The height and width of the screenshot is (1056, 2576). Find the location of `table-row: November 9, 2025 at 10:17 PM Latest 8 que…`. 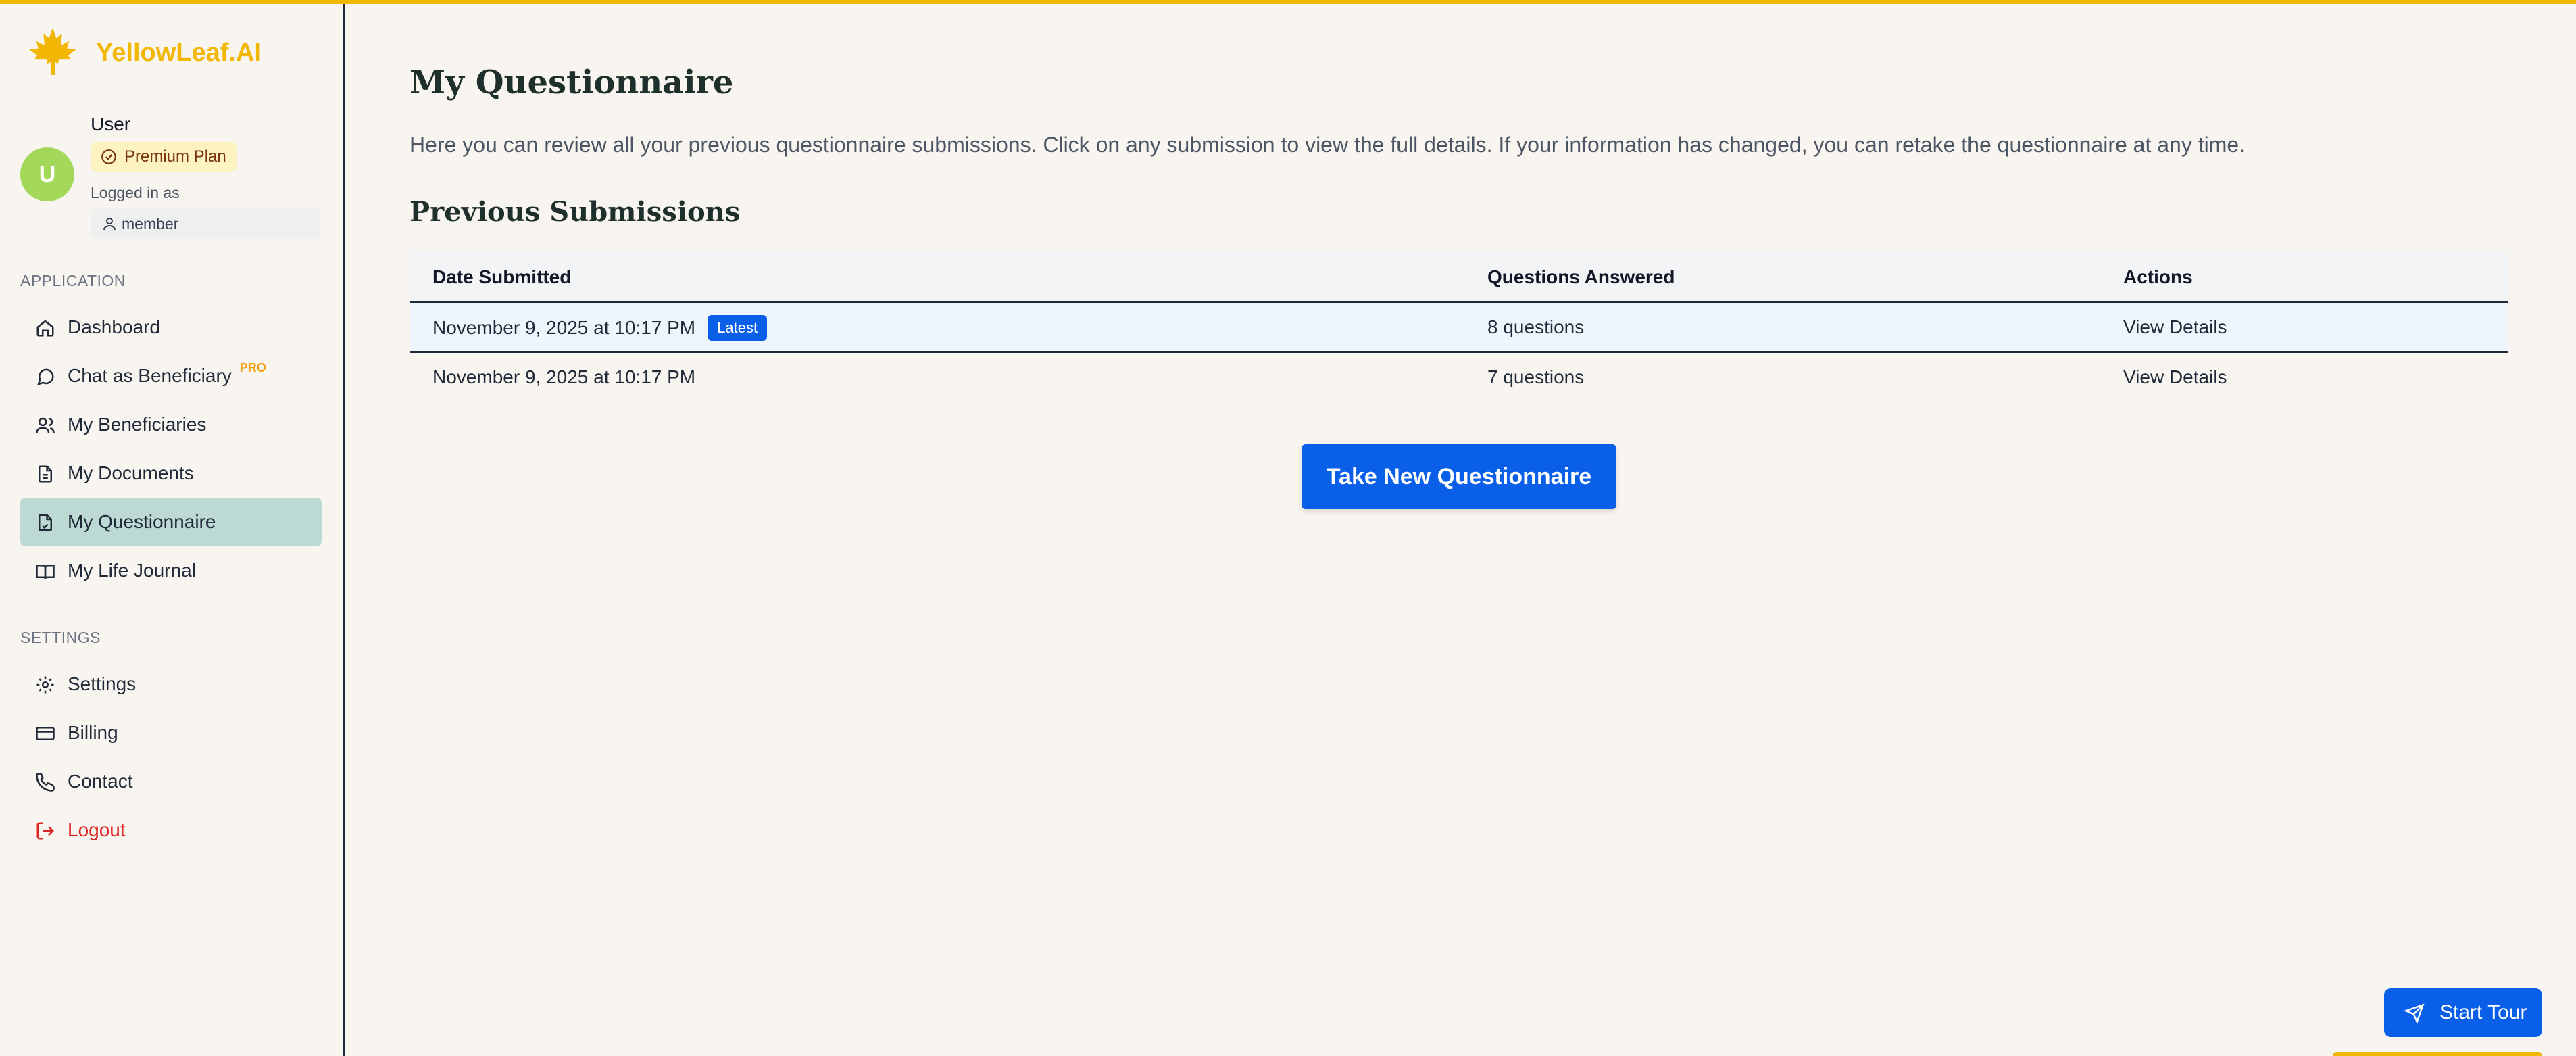

table-row: November 9, 2025 at 10:17 PM Latest 8 que… is located at coordinates (1459, 328).